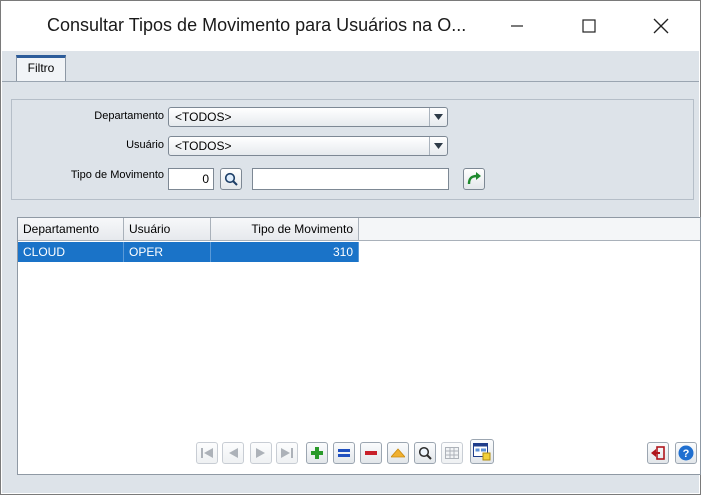 The height and width of the screenshot is (495, 701). I want to click on last-record-button, so click(287, 453).